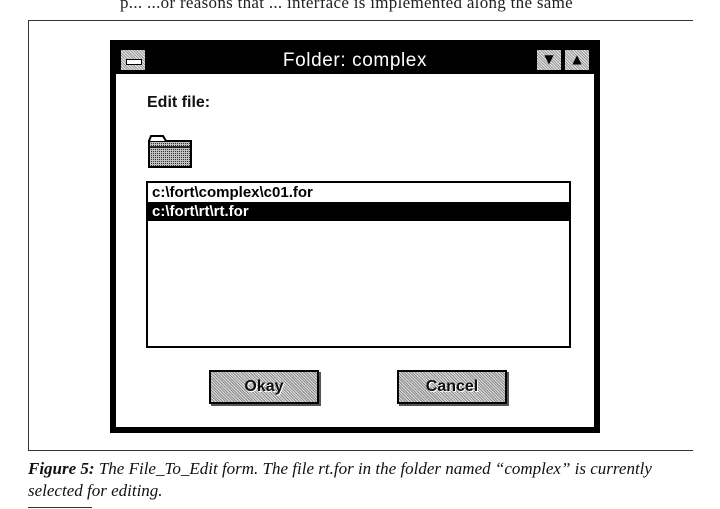 This screenshot has height=509, width=720. What do you see at coordinates (264, 387) in the screenshot?
I see `okay-button: Okay` at bounding box center [264, 387].